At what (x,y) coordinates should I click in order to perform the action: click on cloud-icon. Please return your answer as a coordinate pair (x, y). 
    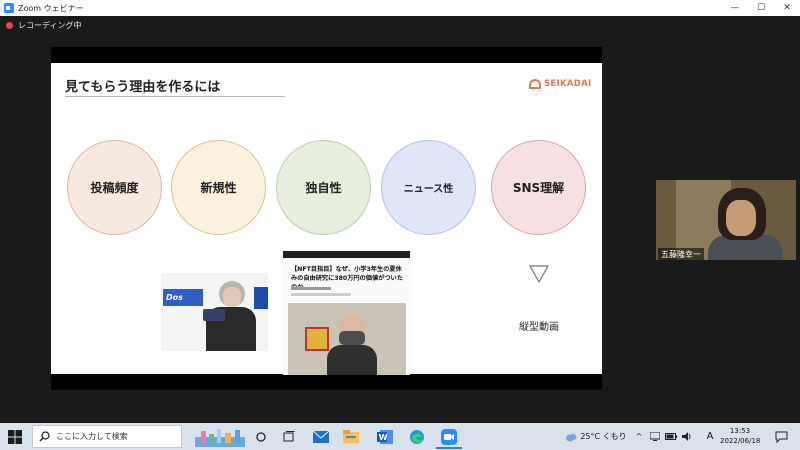
    Looking at the image, I should click on (571, 437).